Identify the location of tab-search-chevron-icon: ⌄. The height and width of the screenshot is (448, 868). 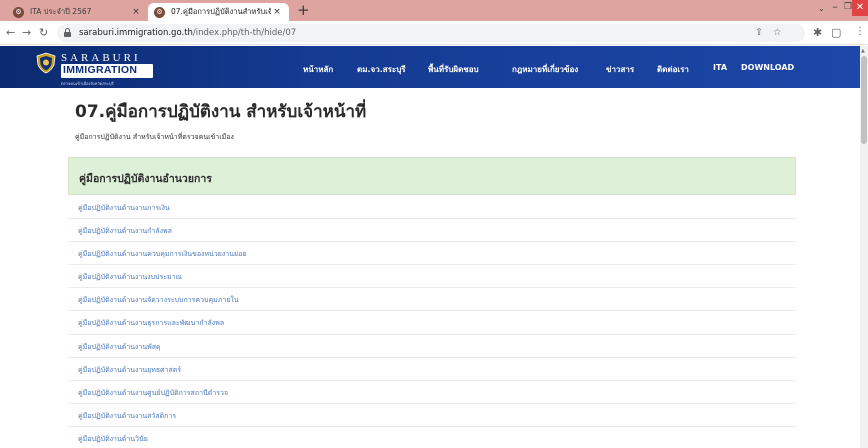
(821, 8).